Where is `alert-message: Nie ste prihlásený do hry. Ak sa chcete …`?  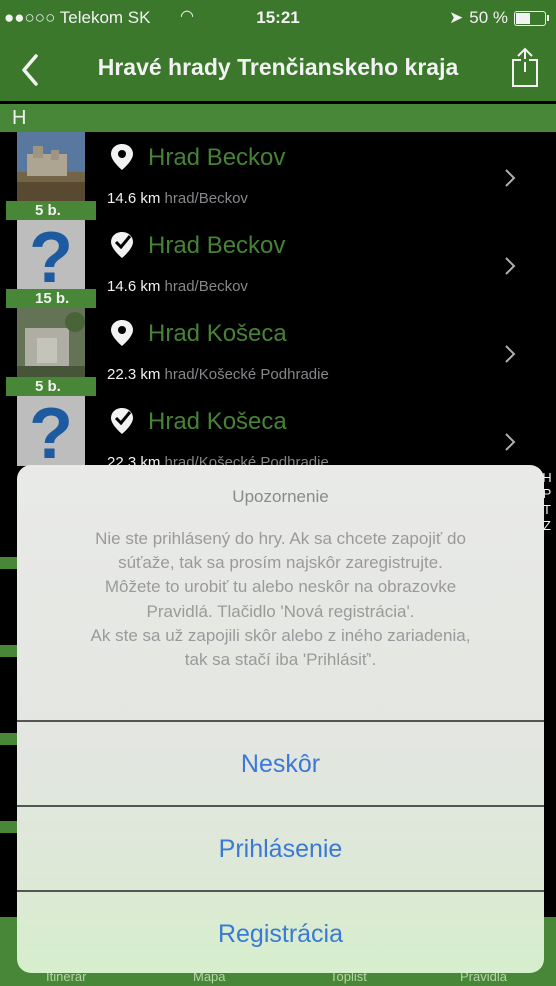
alert-message: Nie ste prihlásený do hry. Ak sa chcete … is located at coordinates (280, 599).